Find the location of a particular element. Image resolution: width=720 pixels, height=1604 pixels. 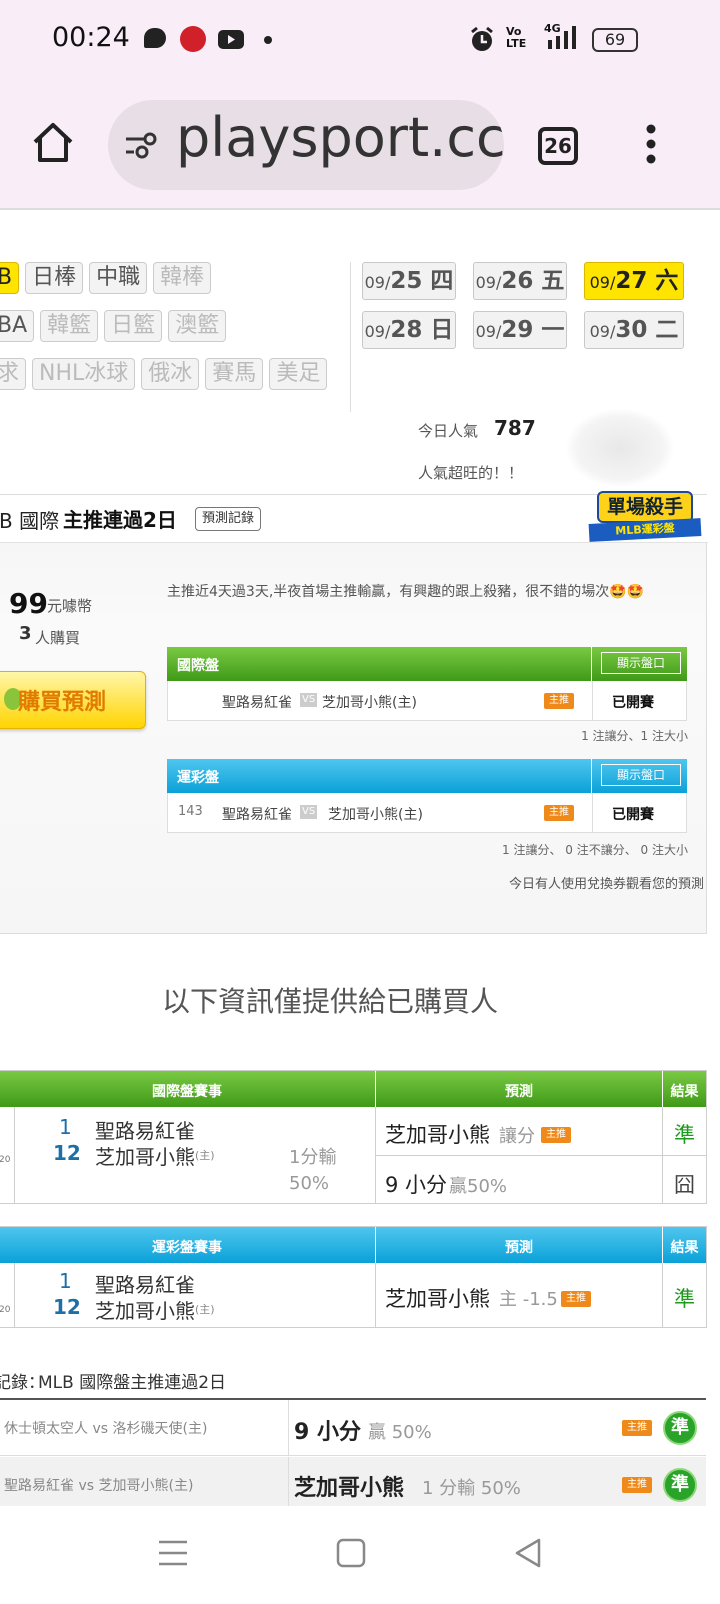

popularity-count: 787 is located at coordinates (515, 428).